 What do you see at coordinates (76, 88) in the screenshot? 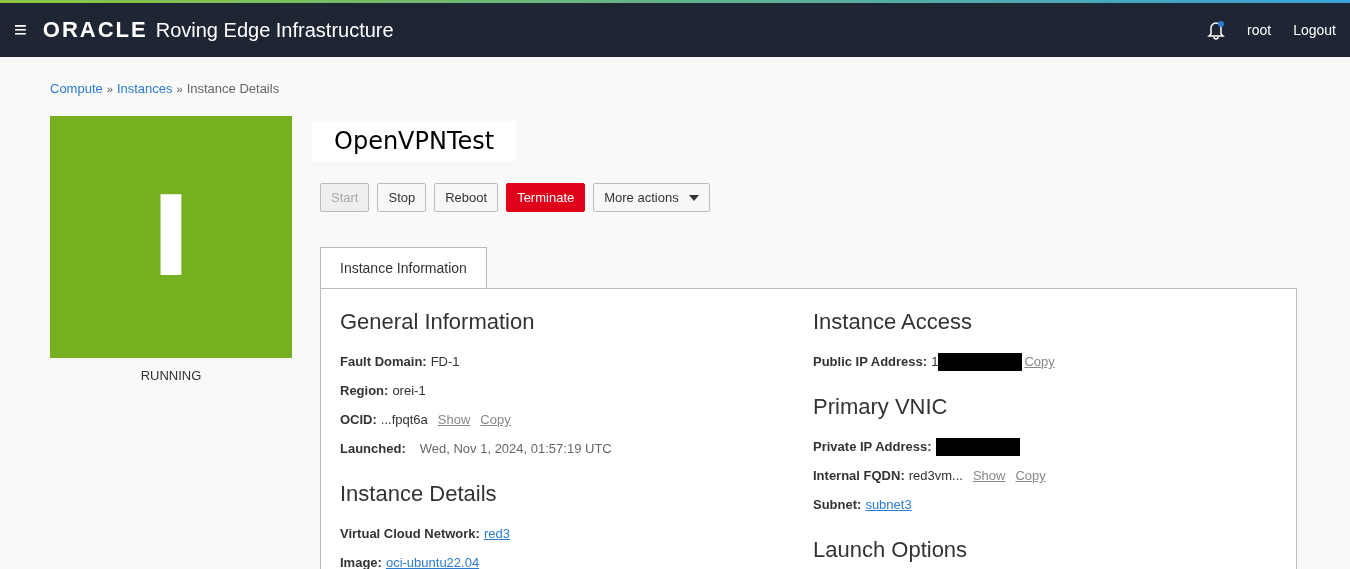
I see `breadcrumb-link: Compute` at bounding box center [76, 88].